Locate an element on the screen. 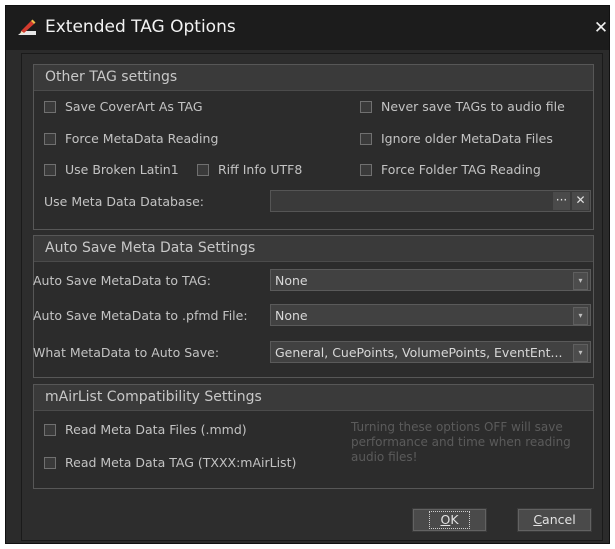  auto-save-tag-select: None ▾ is located at coordinates (430, 280).